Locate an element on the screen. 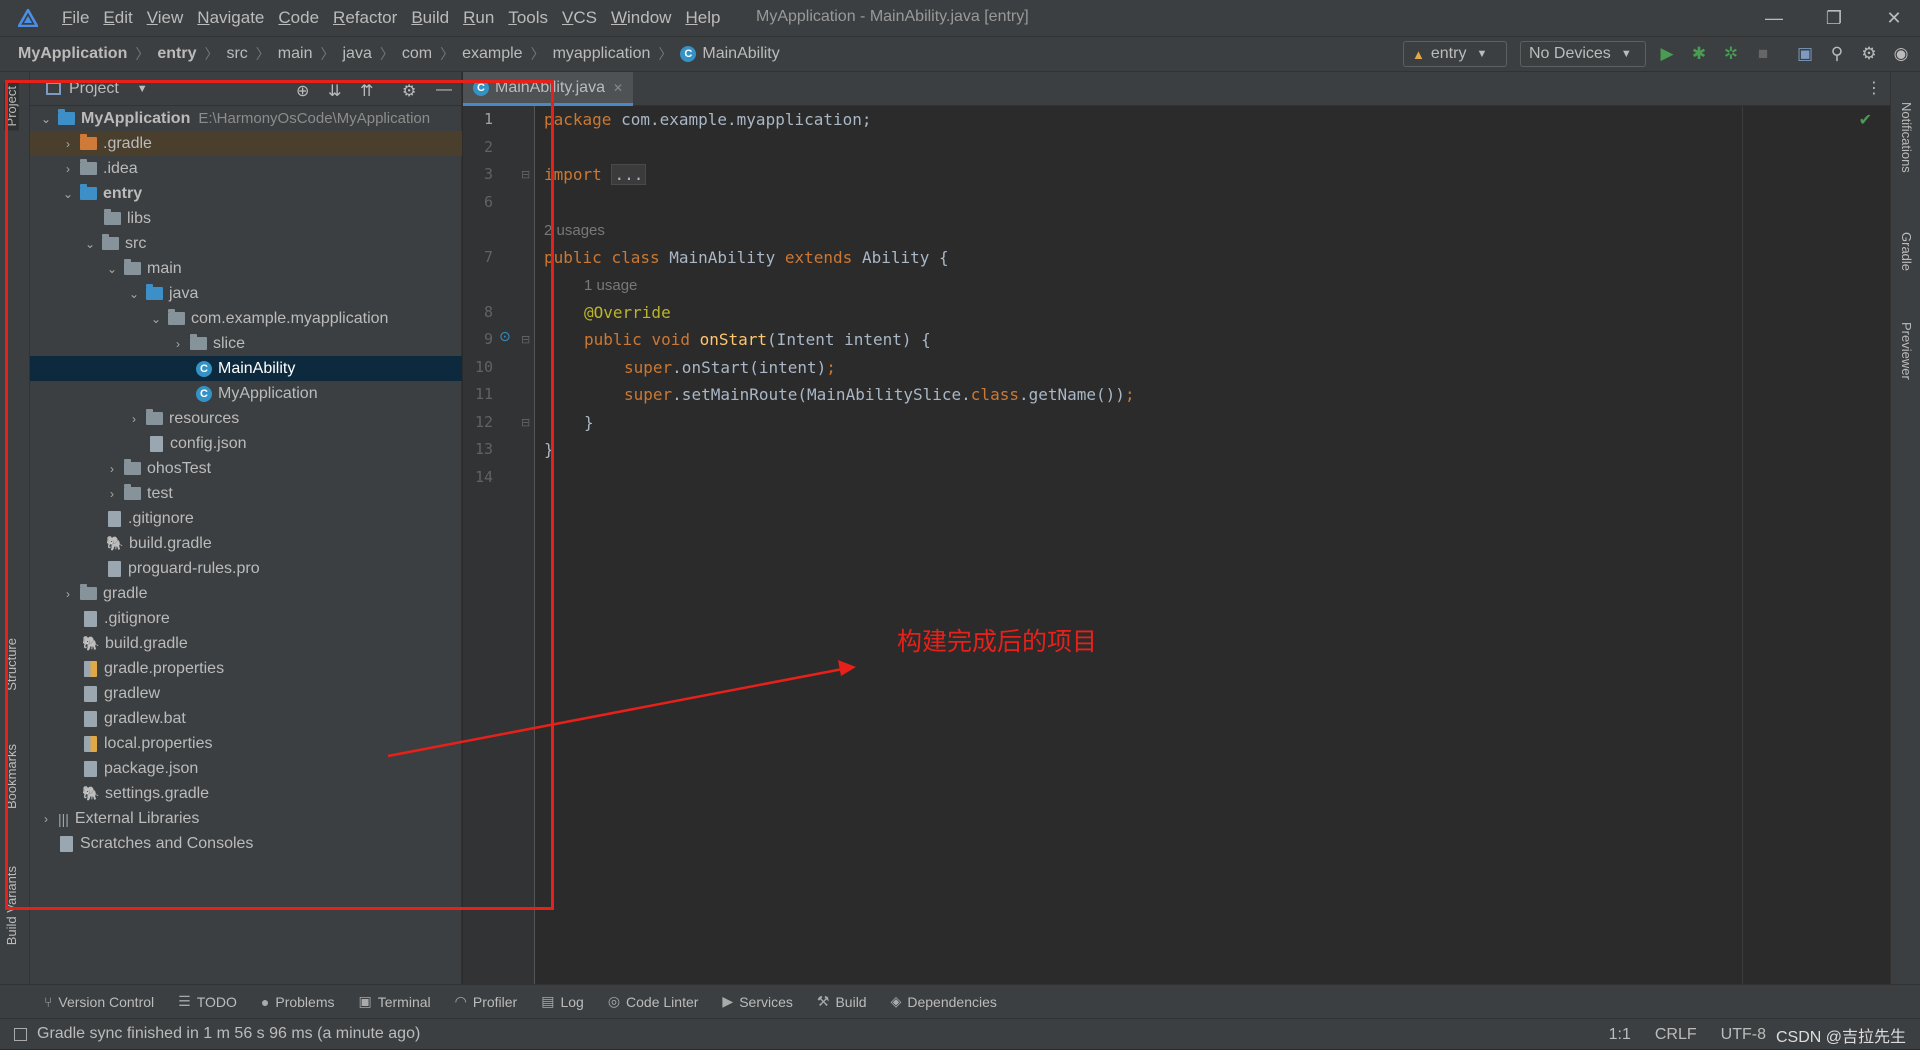 This screenshot has width=1920, height=1050. annotation-label: 构建完成后的项目 is located at coordinates (997, 641).